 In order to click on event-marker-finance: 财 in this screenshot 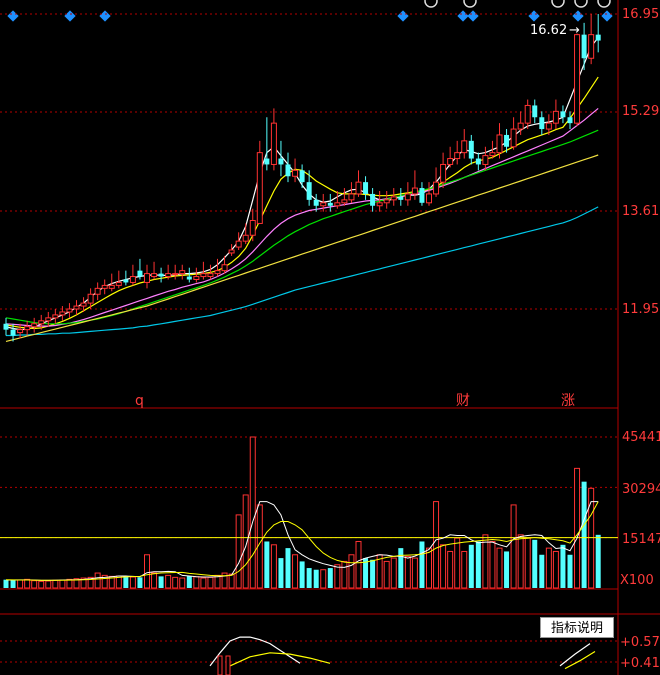, I will do `click(463, 401)`.